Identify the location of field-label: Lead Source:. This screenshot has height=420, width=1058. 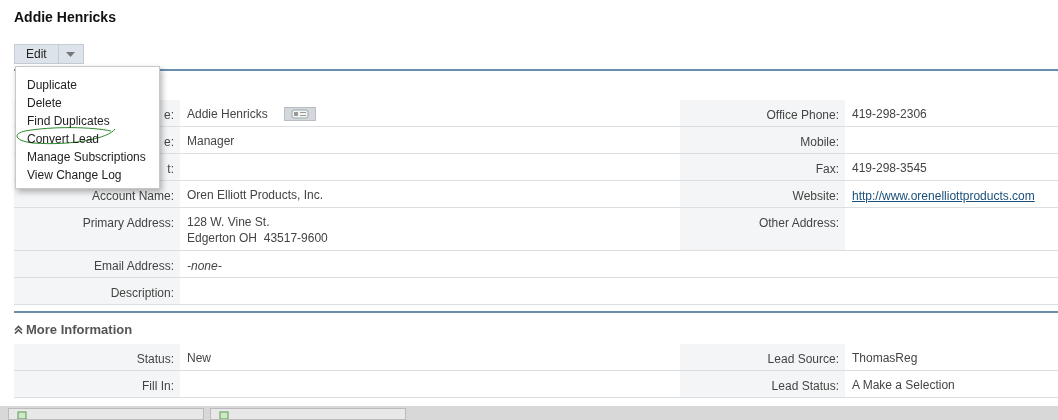
(803, 359).